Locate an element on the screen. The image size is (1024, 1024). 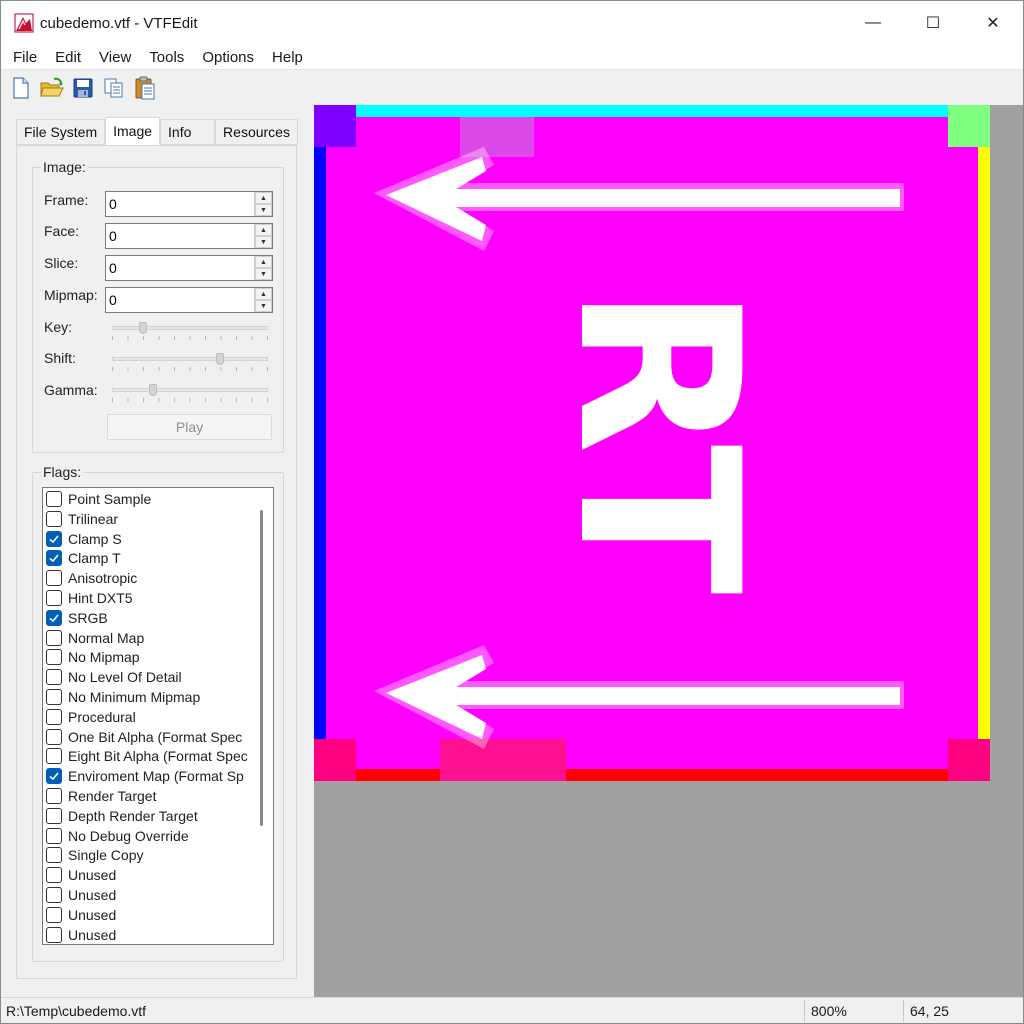
close-icon: ✕ is located at coordinates (993, 23).